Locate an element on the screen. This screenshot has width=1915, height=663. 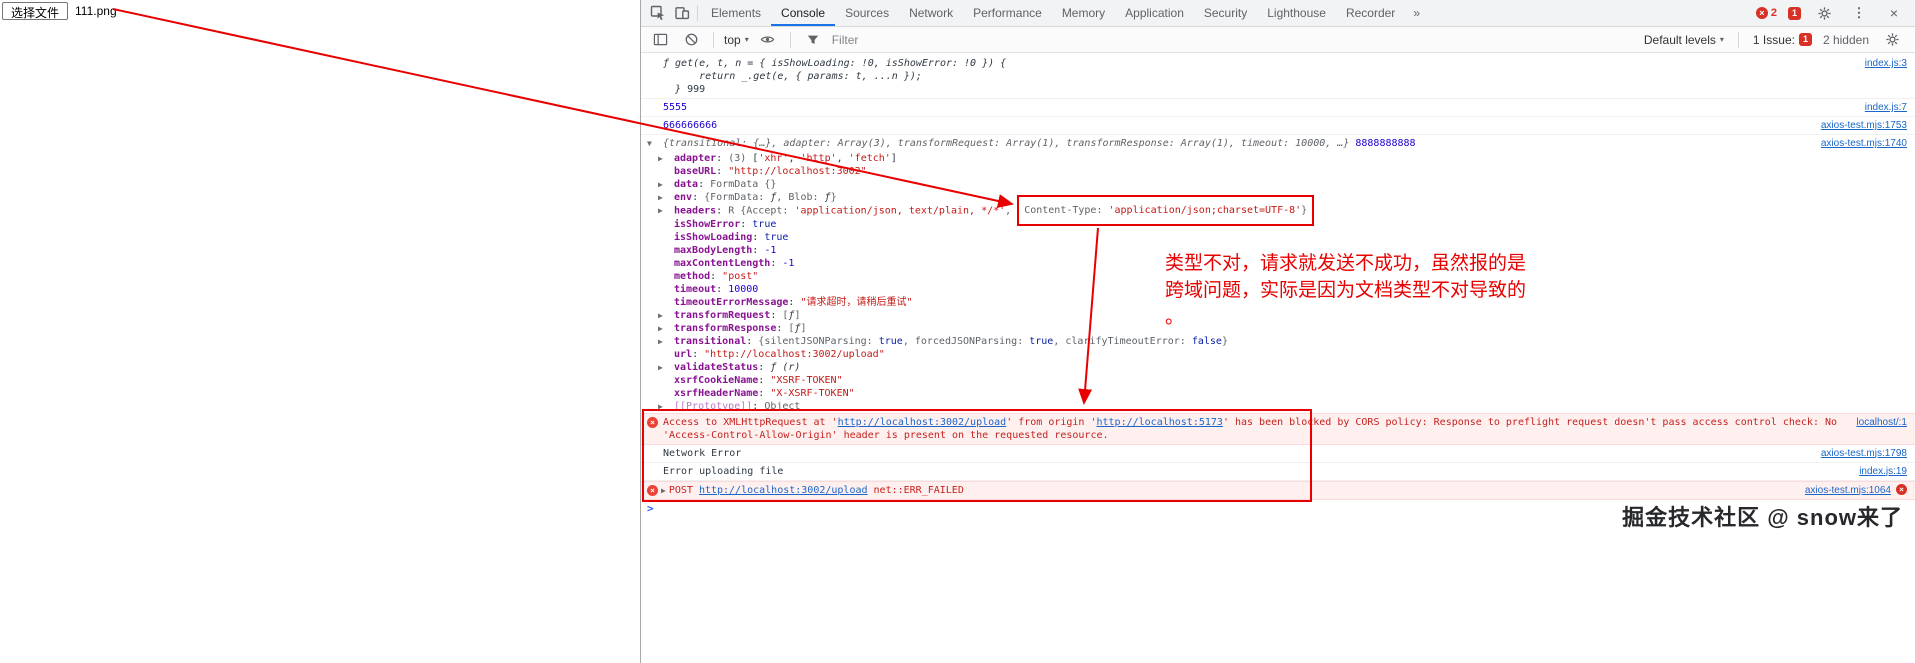
device-toolbar-icon is located at coordinates (682, 13).